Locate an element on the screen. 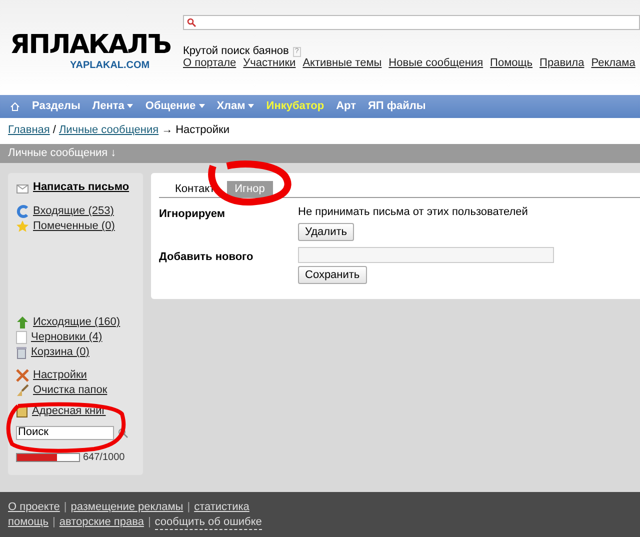 The width and height of the screenshot is (640, 537). footer-link: статистика is located at coordinates (222, 507).